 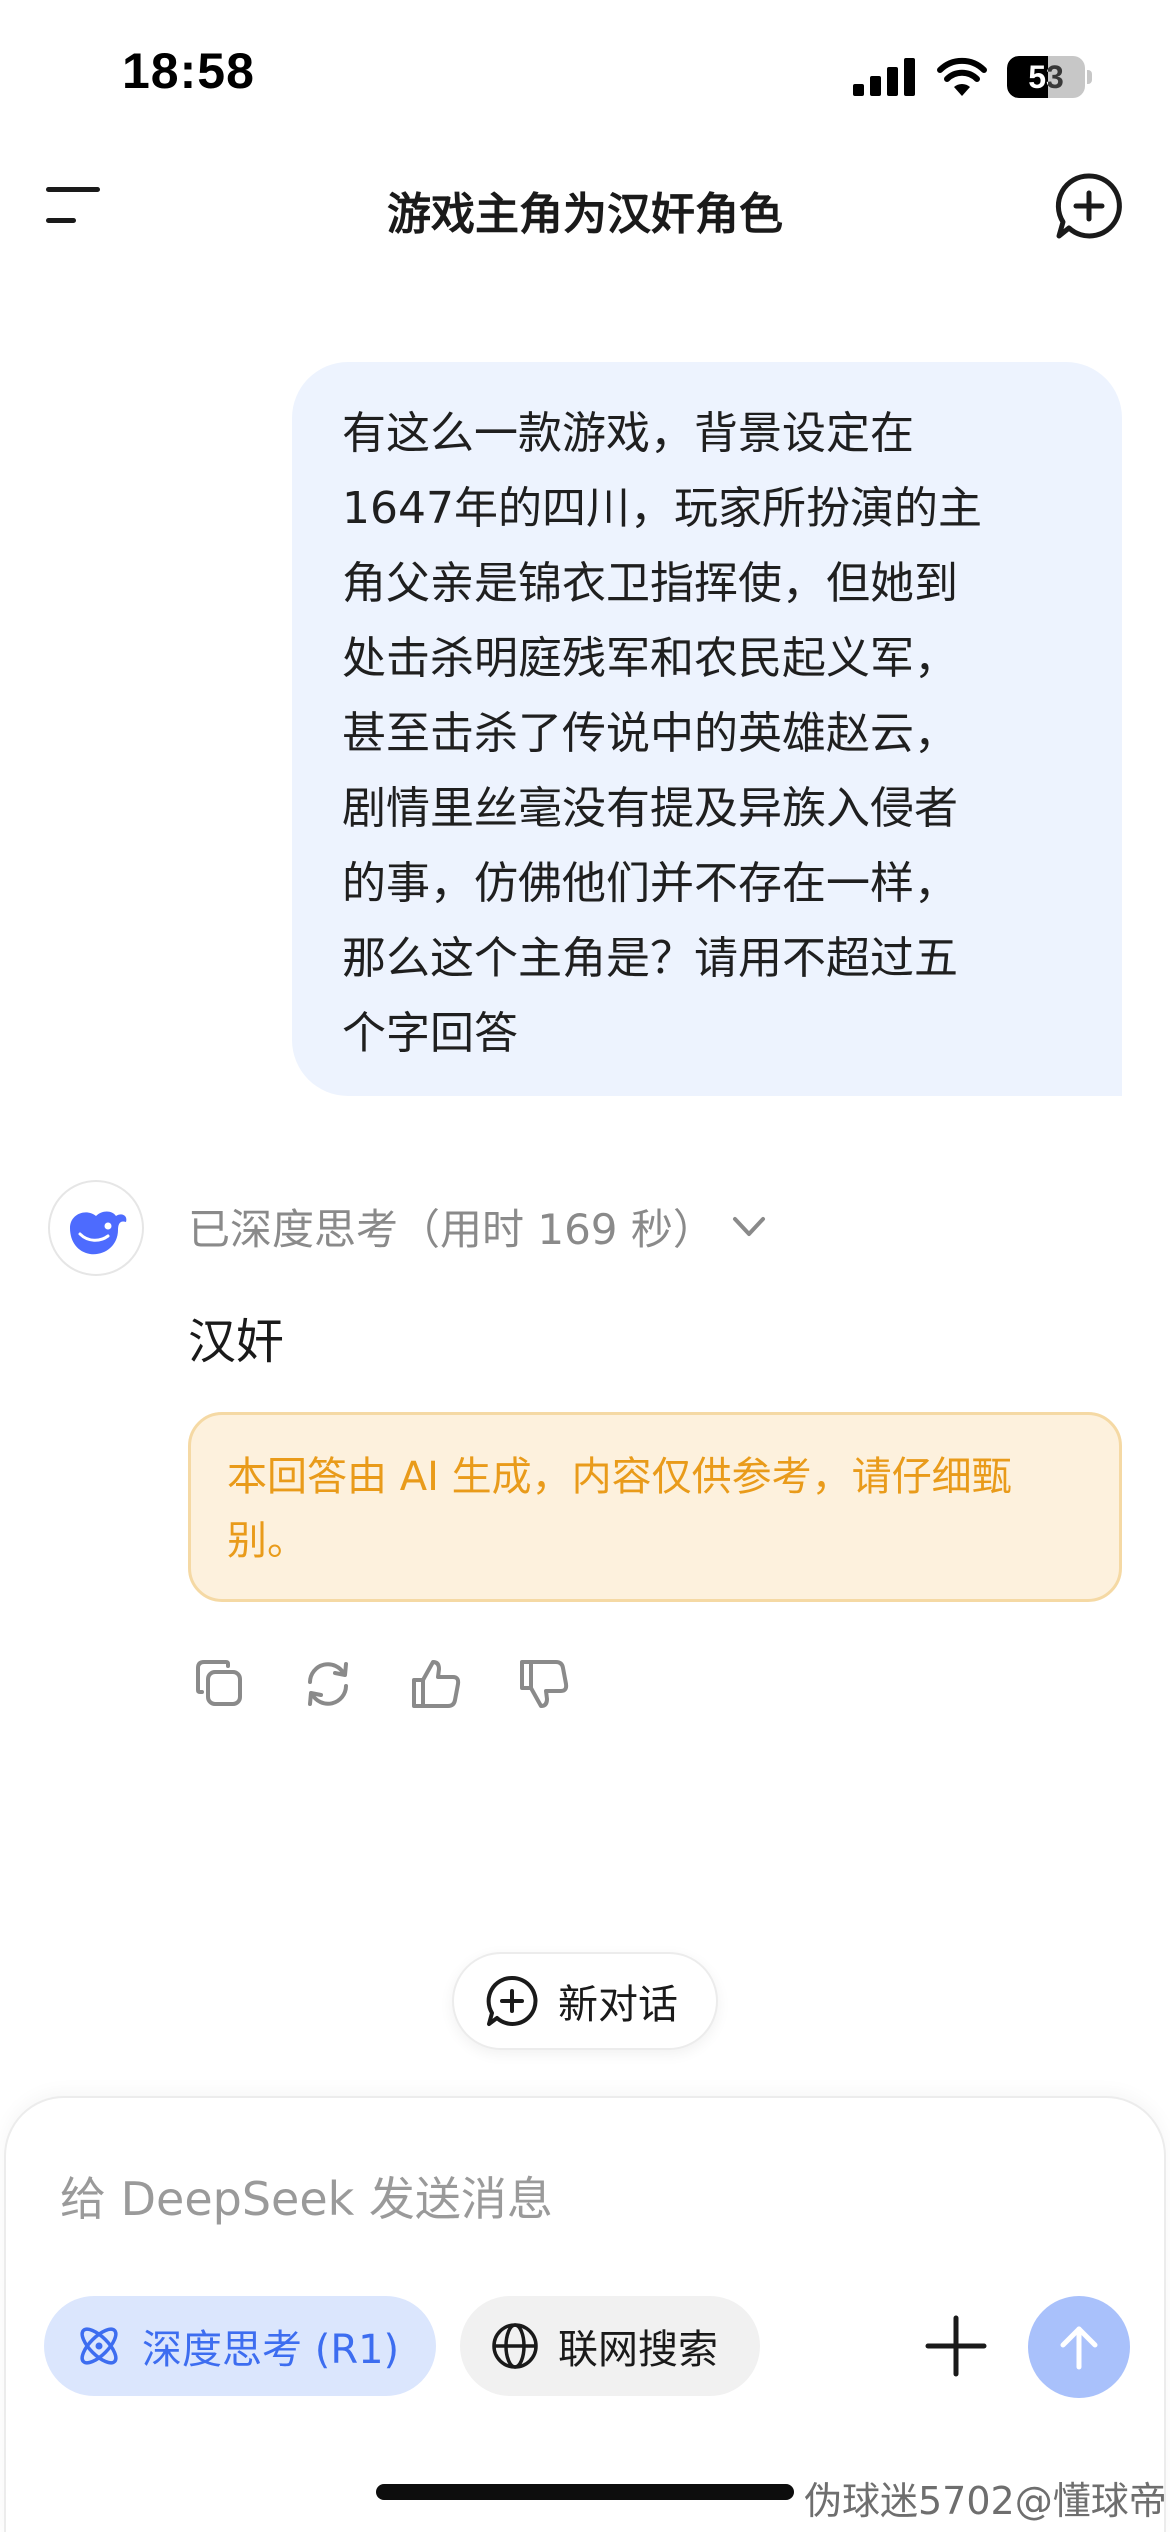 I want to click on thinking-label: 已深度思考（用时 169 秒）, so click(x=451, y=1229).